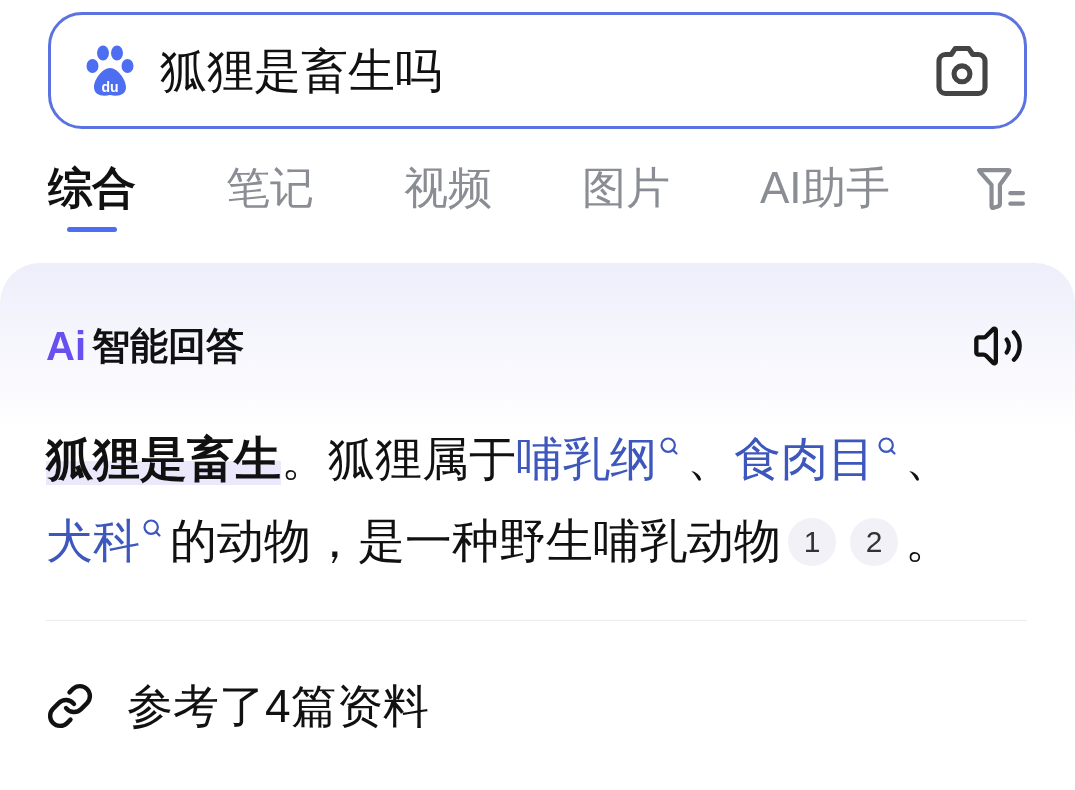 This screenshot has height=790, width=1075. Describe the element at coordinates (104, 541) in the screenshot. I see `term-link: 犬科` at that location.